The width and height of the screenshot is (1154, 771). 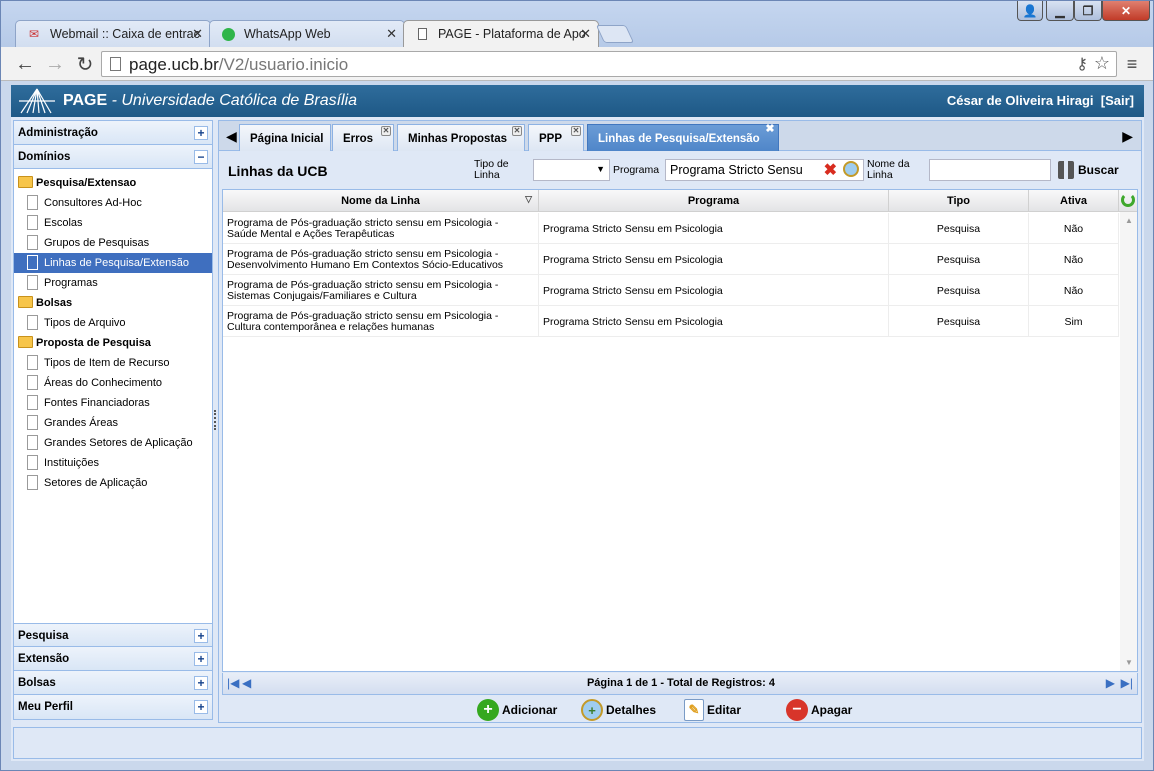 What do you see at coordinates (571, 170) in the screenshot?
I see `tipo-select: ▼` at bounding box center [571, 170].